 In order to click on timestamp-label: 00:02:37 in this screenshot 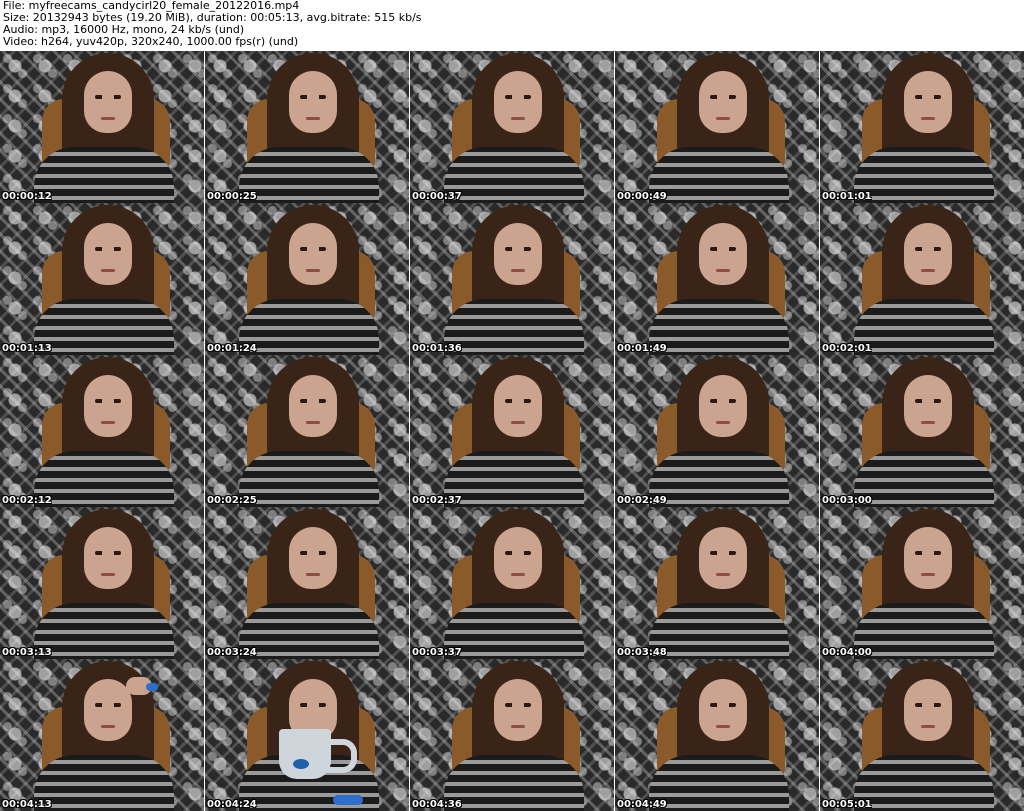, I will do `click(437, 500)`.